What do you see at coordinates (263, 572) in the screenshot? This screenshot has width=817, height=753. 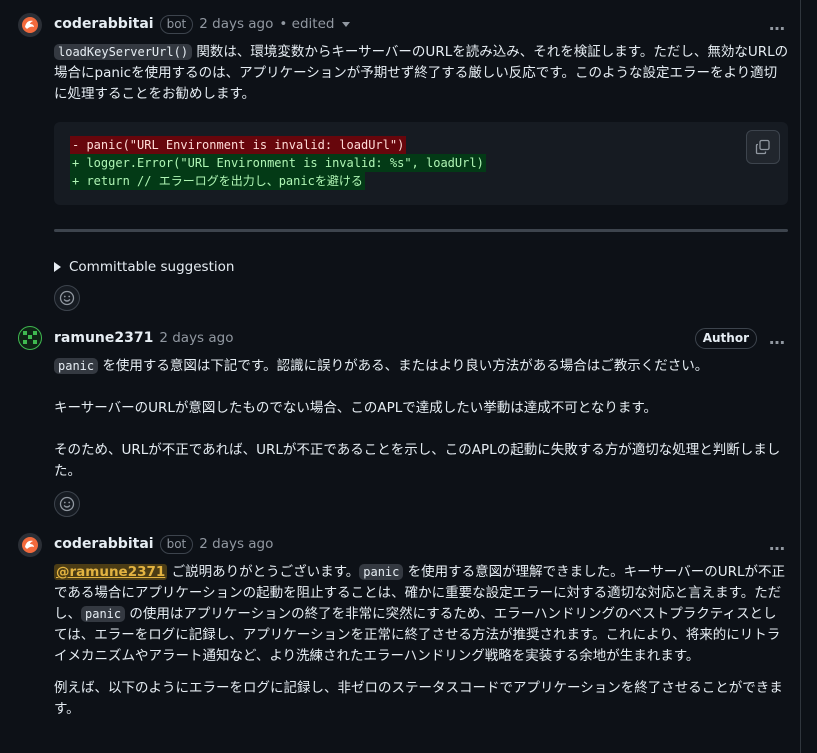 I see `body-text: ご説明ありがとうございます。` at bounding box center [263, 572].